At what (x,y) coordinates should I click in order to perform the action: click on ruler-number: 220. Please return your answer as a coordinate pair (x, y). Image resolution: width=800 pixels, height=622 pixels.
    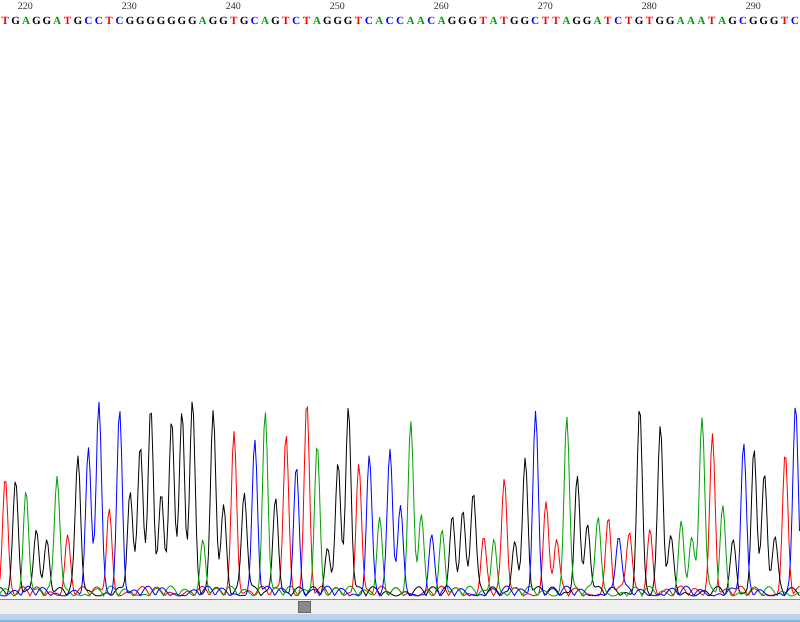
    Looking at the image, I should click on (25, 6).